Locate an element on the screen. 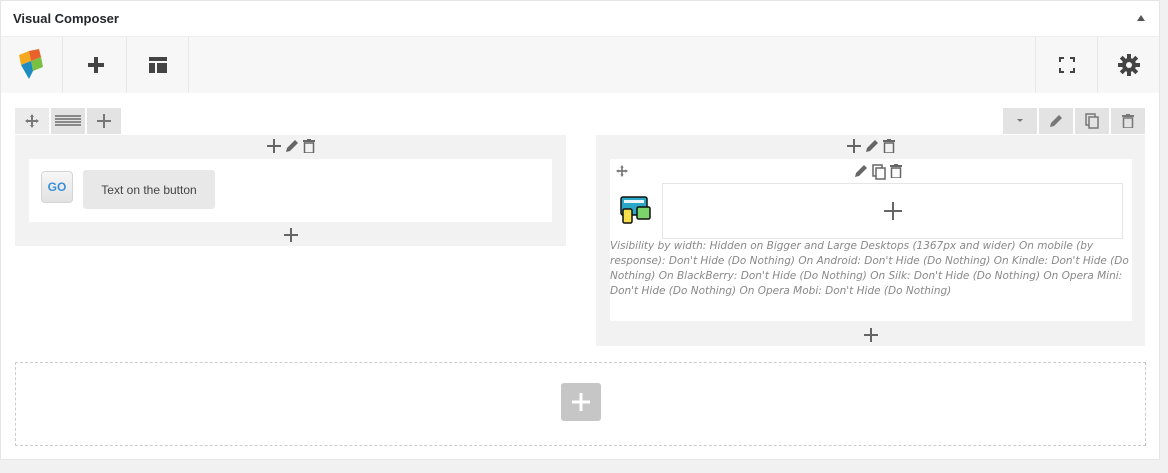 This screenshot has width=1168, height=473. column-right-add is located at coordinates (870, 335).